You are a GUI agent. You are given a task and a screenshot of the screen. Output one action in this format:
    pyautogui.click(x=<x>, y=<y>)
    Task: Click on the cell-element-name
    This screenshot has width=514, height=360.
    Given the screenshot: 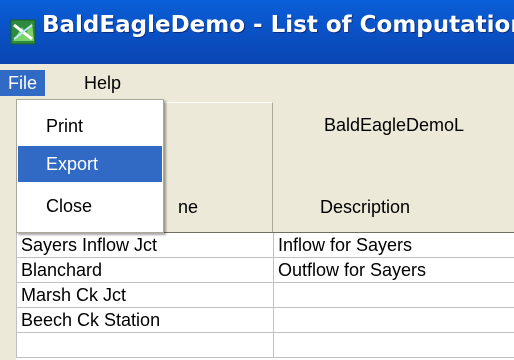 What is the action you would take?
    pyautogui.click(x=145, y=345)
    